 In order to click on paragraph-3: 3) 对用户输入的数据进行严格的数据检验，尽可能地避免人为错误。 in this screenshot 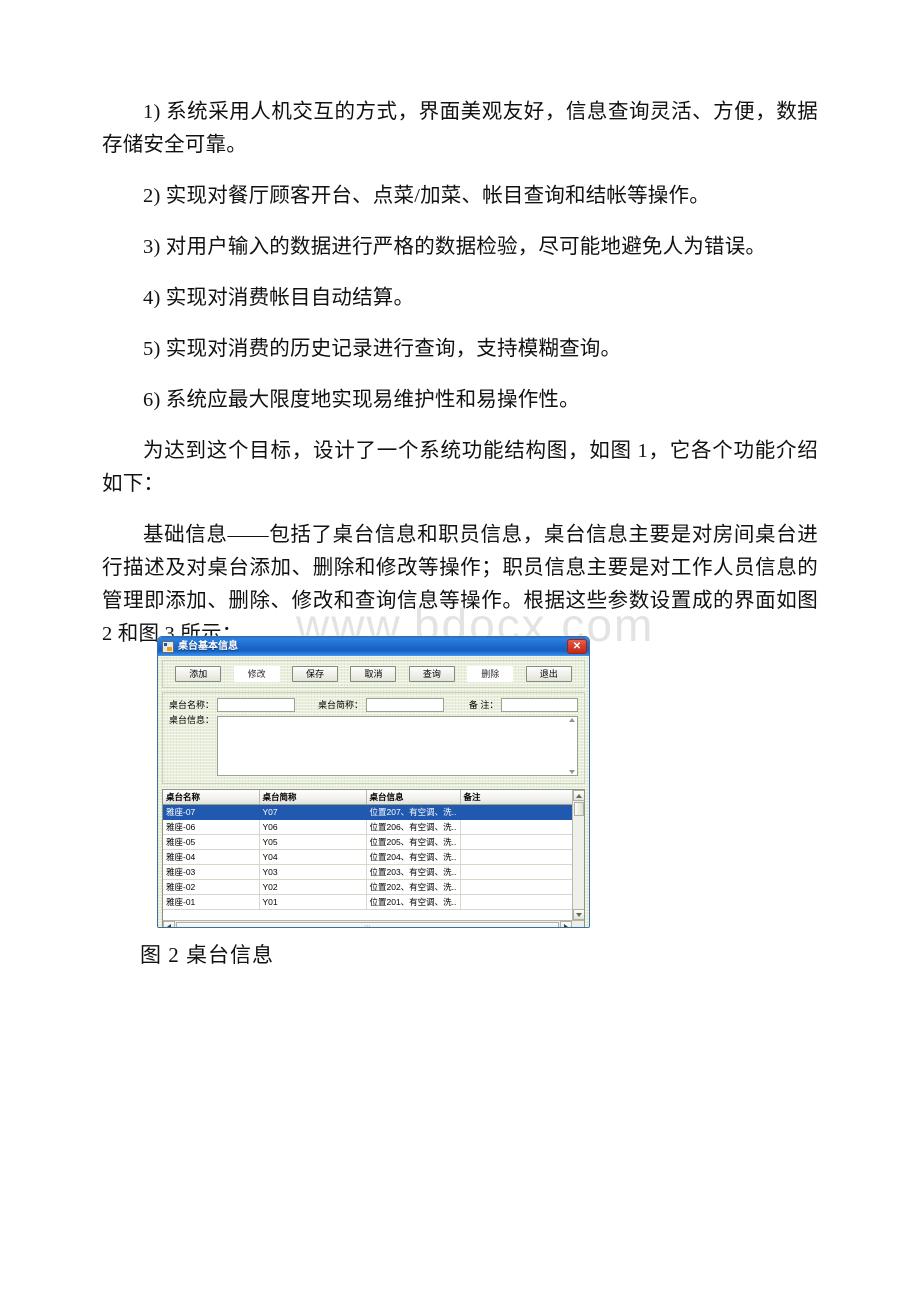, I will do `click(455, 247)`.